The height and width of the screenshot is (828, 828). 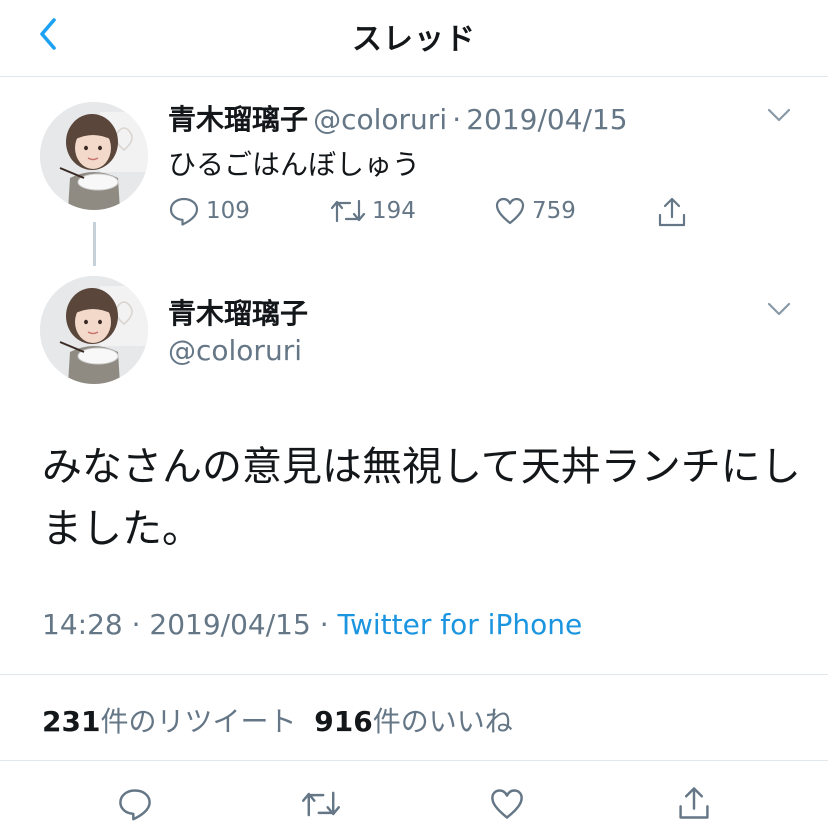 I want to click on retweet-total: 231, so click(x=71, y=721).